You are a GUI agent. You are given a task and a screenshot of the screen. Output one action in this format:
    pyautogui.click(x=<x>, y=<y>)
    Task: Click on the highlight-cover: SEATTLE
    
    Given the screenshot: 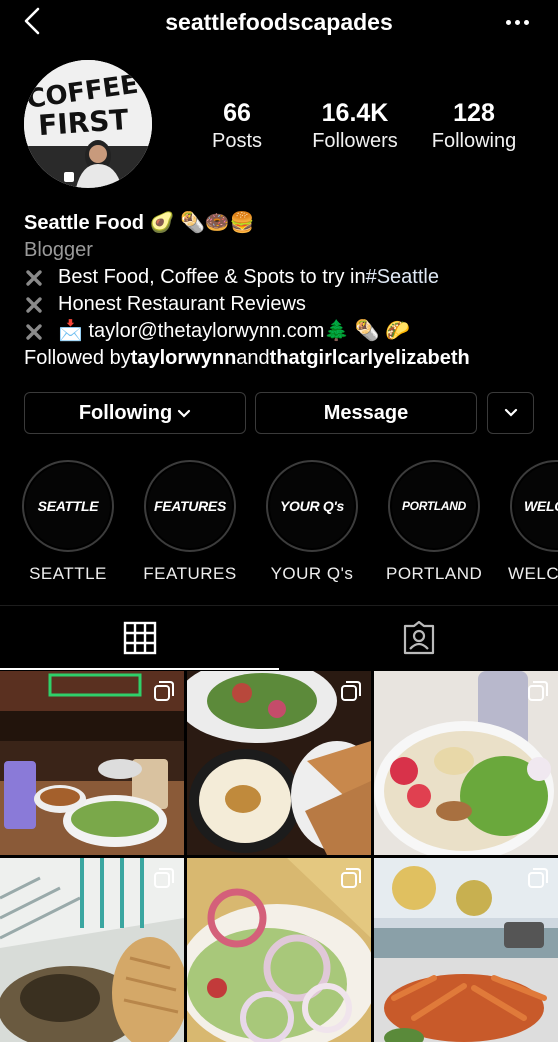 What is the action you would take?
    pyautogui.click(x=68, y=506)
    